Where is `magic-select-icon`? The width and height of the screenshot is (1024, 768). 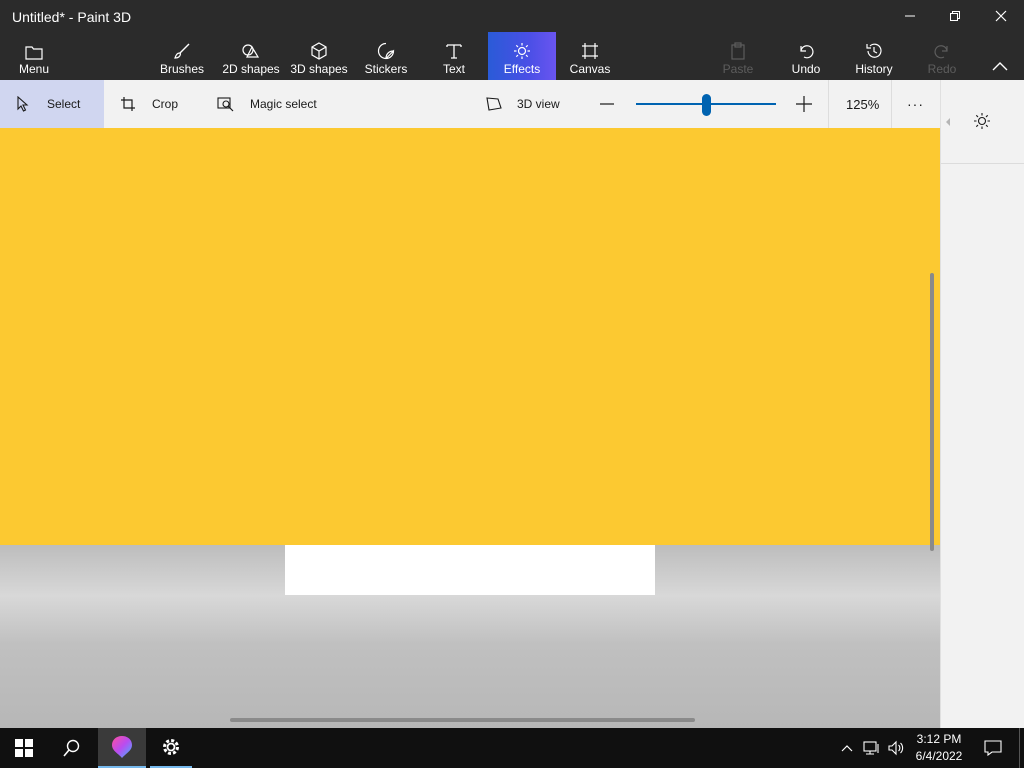
magic-select-icon is located at coordinates (225, 104).